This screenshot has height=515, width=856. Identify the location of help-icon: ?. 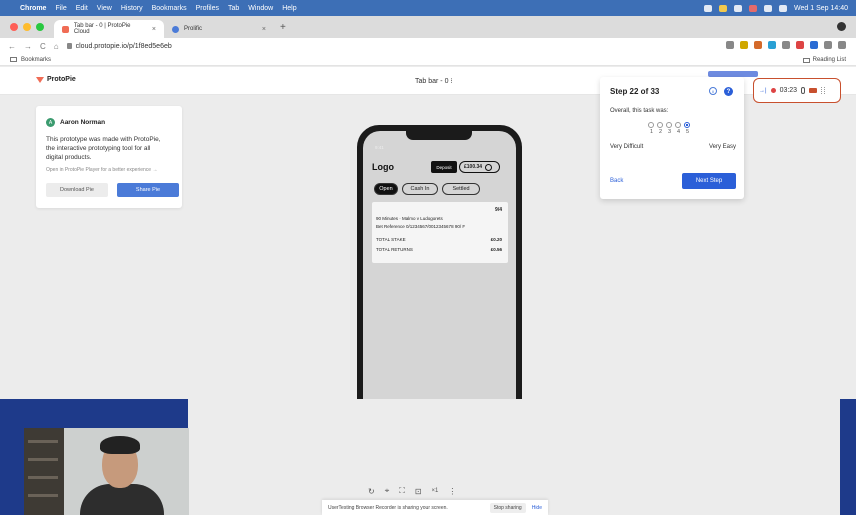
(728, 91).